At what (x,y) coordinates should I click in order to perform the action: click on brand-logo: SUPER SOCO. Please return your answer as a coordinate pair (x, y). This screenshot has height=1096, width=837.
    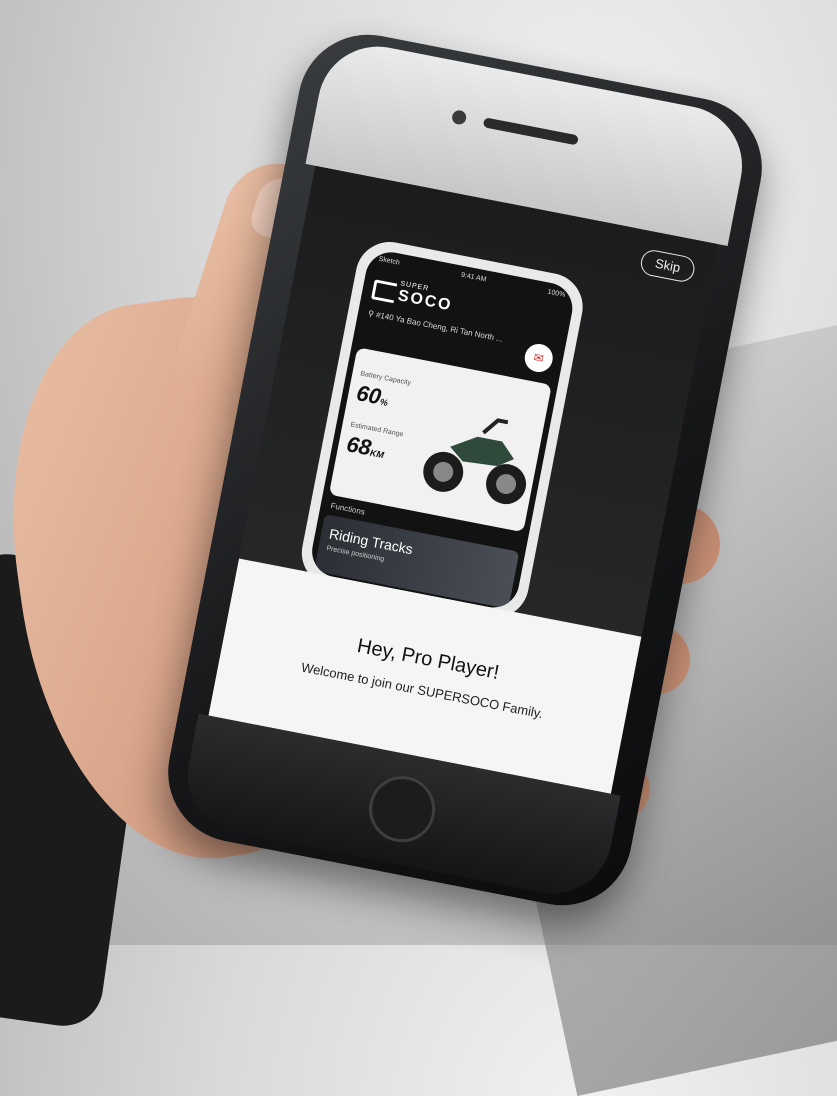
    Looking at the image, I should click on (412, 295).